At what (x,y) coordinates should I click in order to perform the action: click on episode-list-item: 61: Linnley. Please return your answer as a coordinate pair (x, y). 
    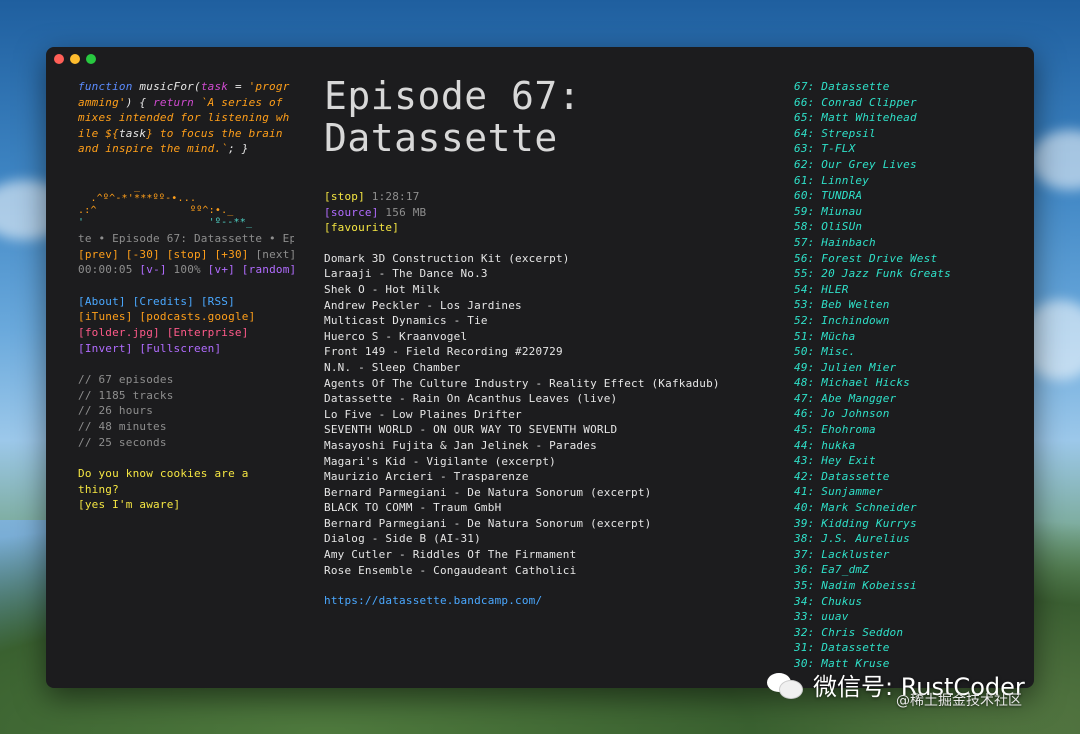
    Looking at the image, I should click on (904, 181).